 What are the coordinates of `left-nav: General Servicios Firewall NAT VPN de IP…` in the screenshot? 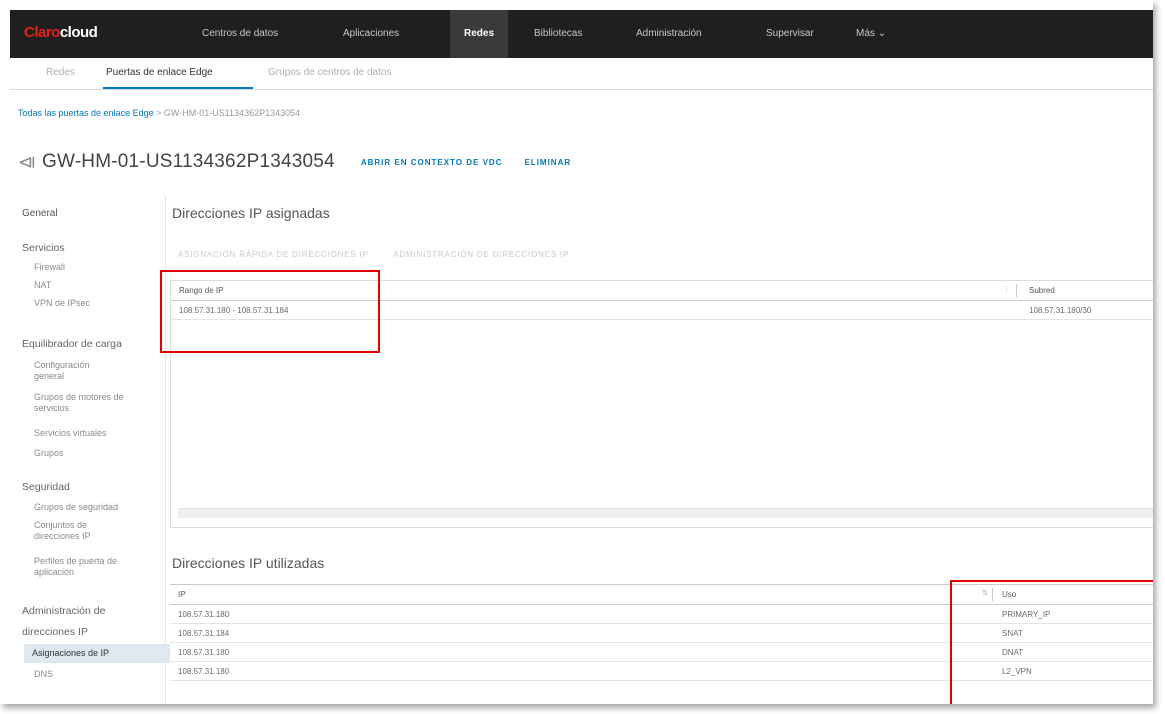 It's located at (90, 450).